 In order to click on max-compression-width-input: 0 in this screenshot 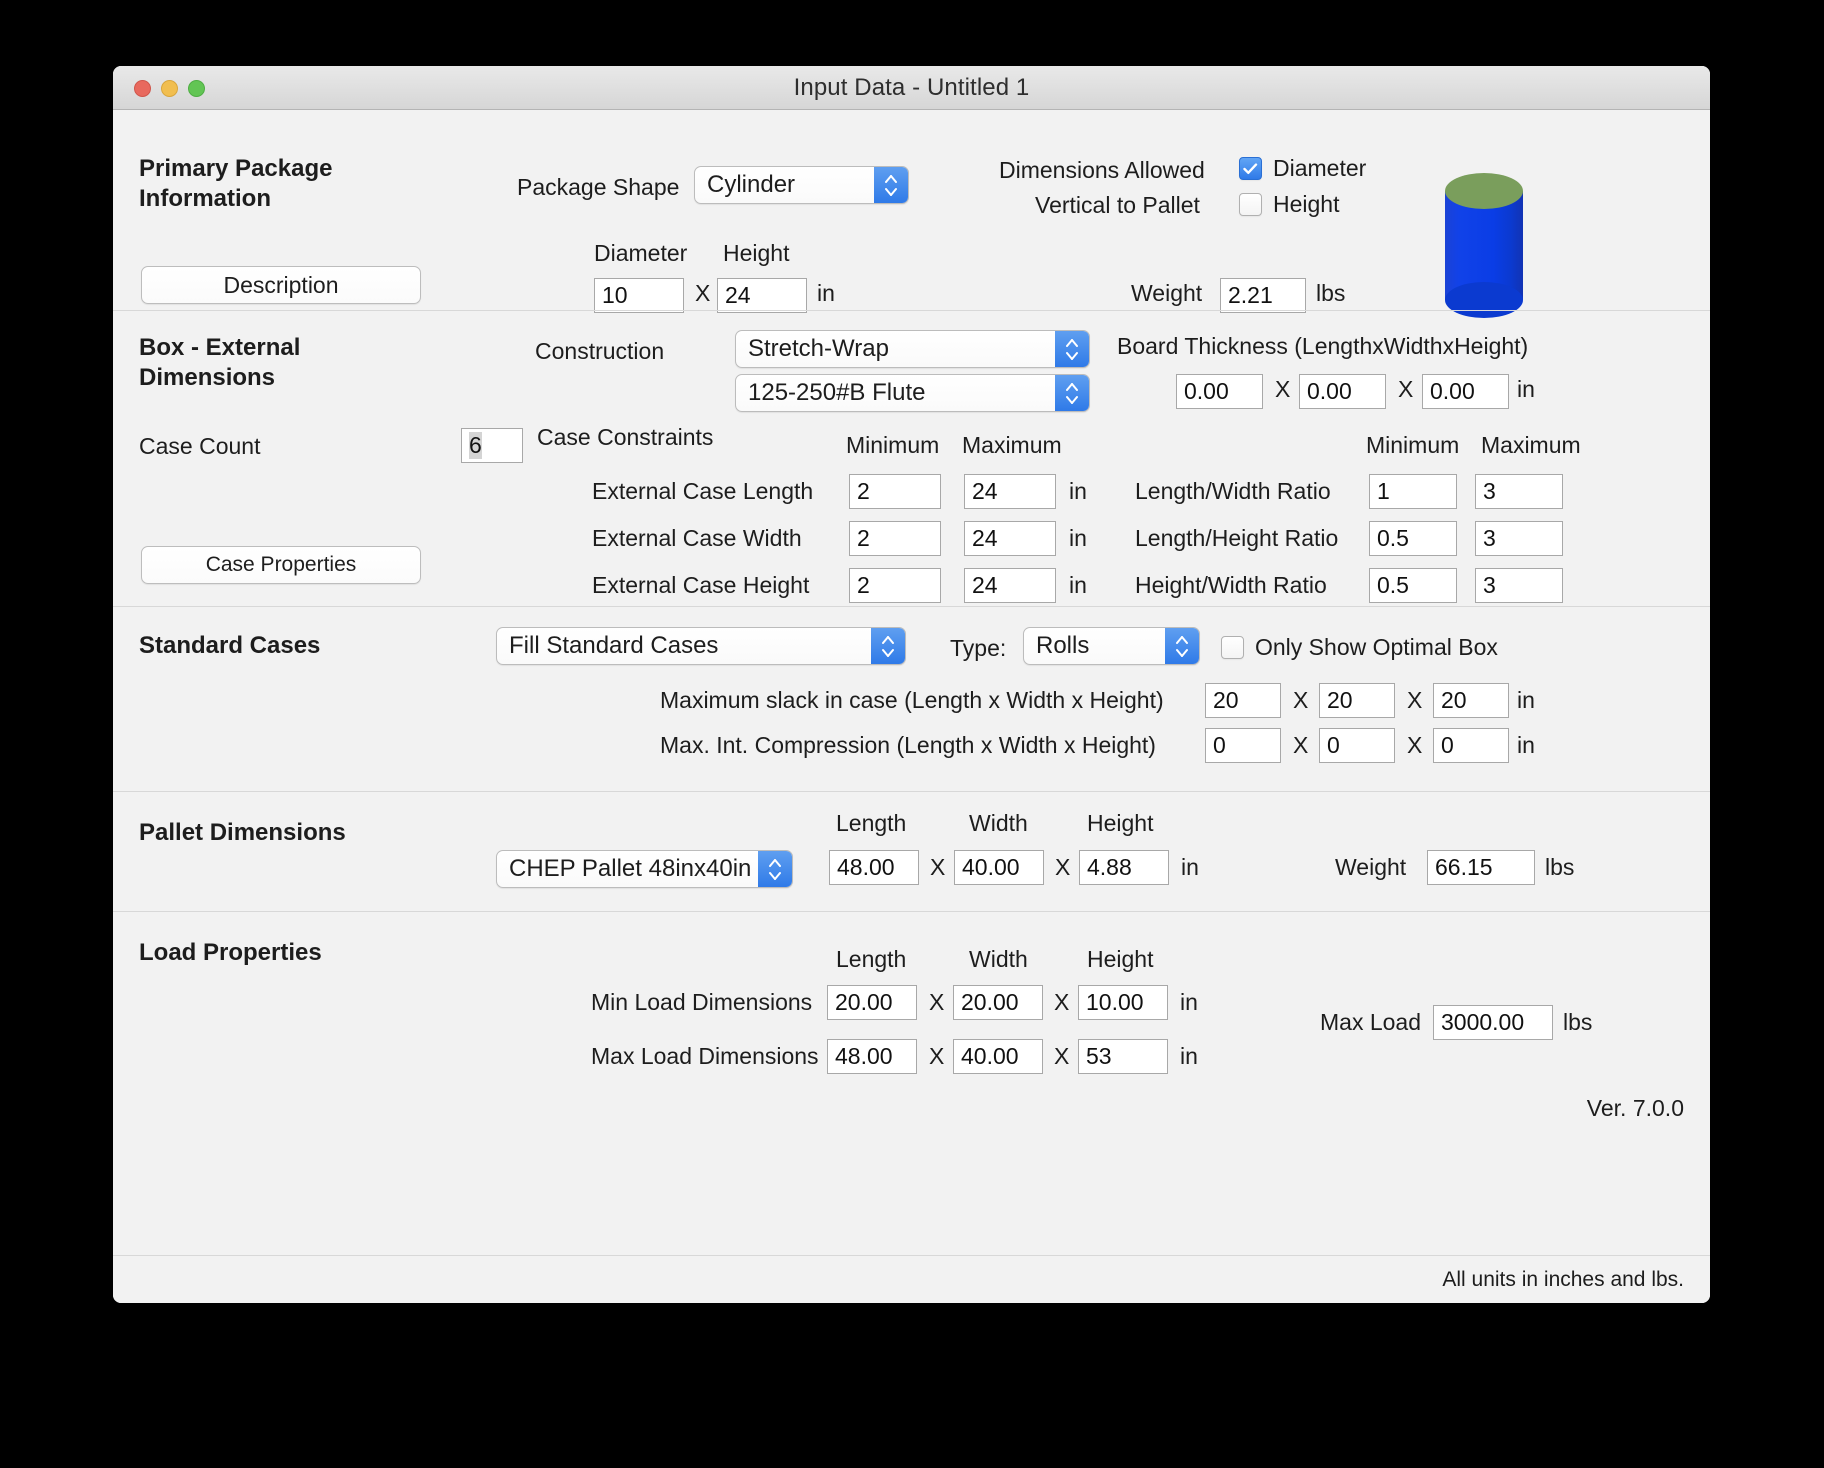, I will do `click(1357, 745)`.